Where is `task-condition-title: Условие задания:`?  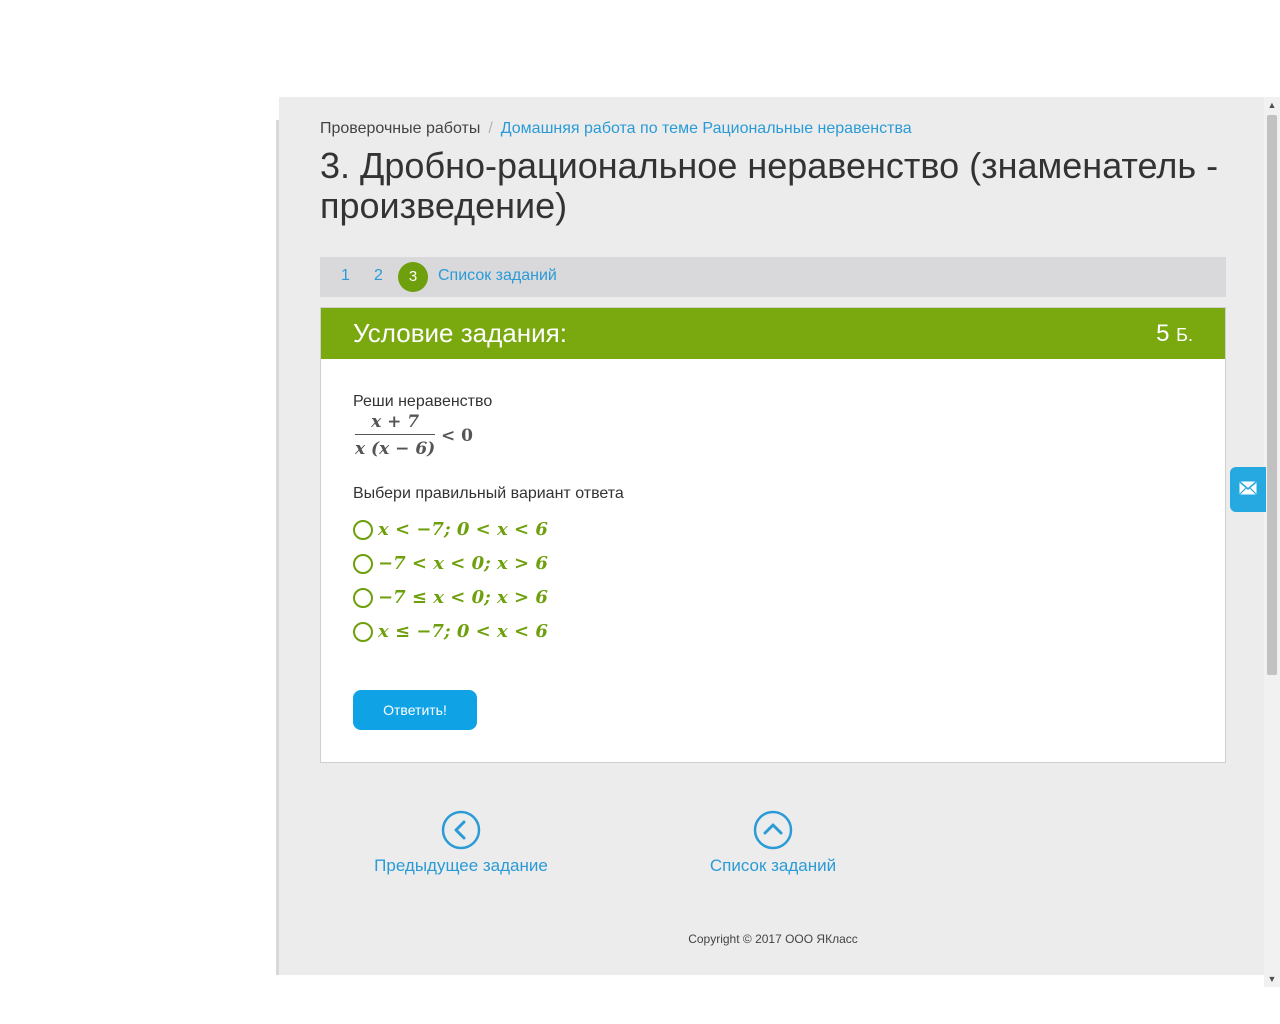
task-condition-title: Условие задания: is located at coordinates (460, 333).